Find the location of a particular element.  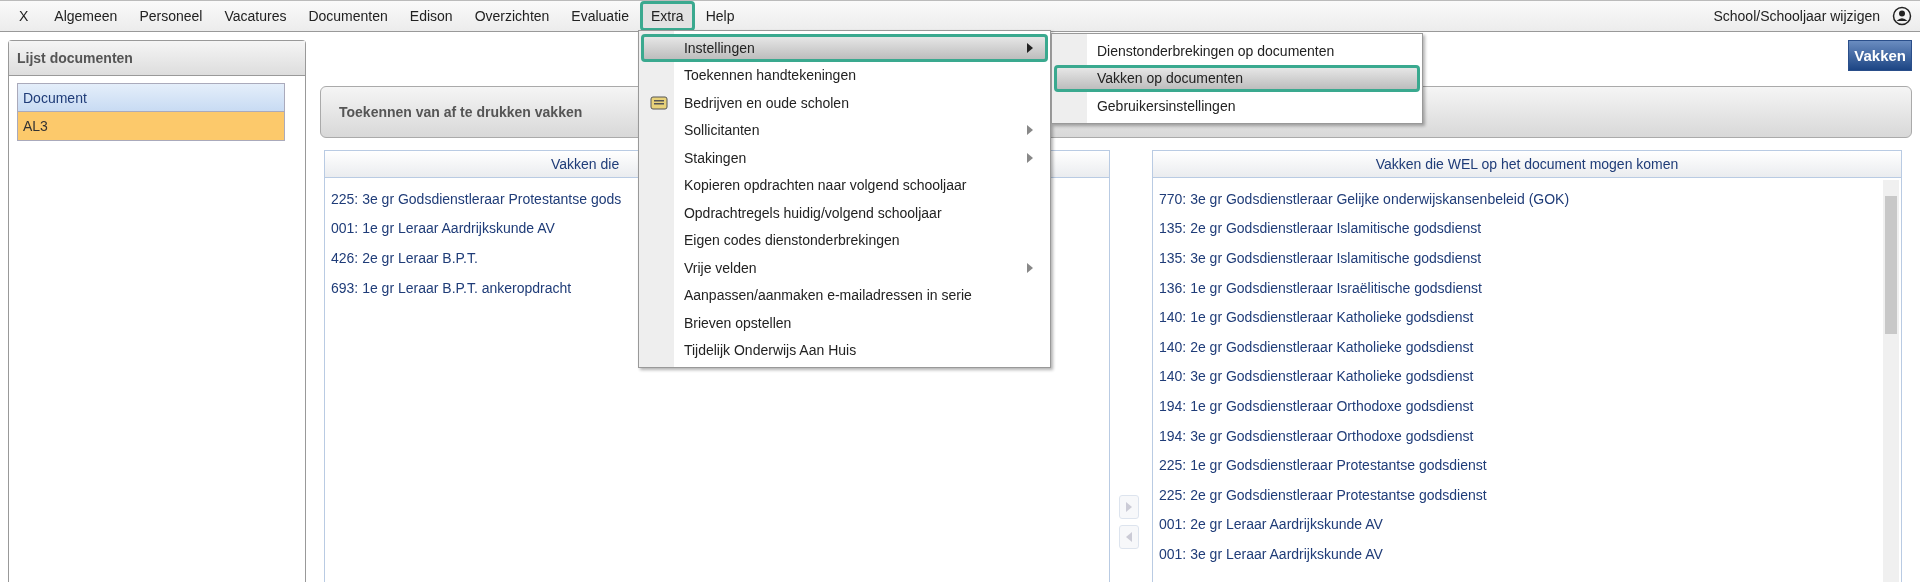

menu-item: Vacatures is located at coordinates (255, 16).